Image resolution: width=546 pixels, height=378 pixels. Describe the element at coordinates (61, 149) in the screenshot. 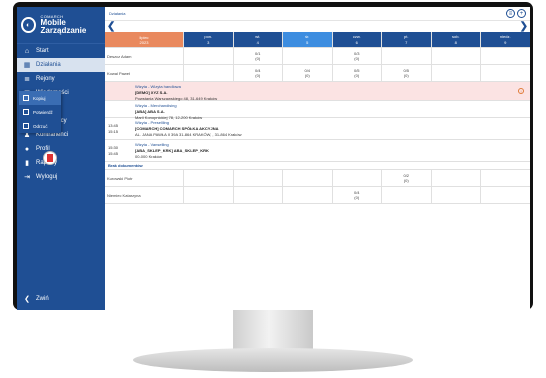

I see `nav-item-7: ● Profil` at that location.